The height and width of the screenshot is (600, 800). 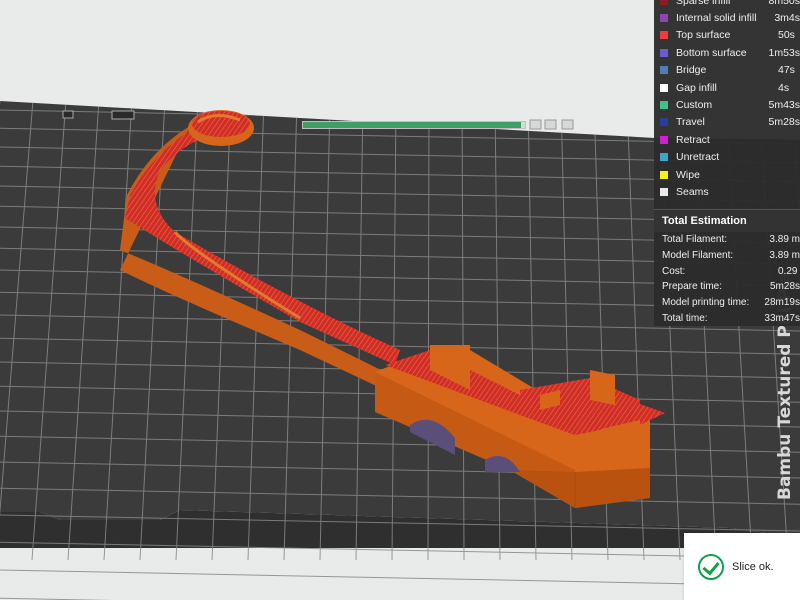 What do you see at coordinates (696, 87) in the screenshot?
I see `legend-label: Gap infill` at bounding box center [696, 87].